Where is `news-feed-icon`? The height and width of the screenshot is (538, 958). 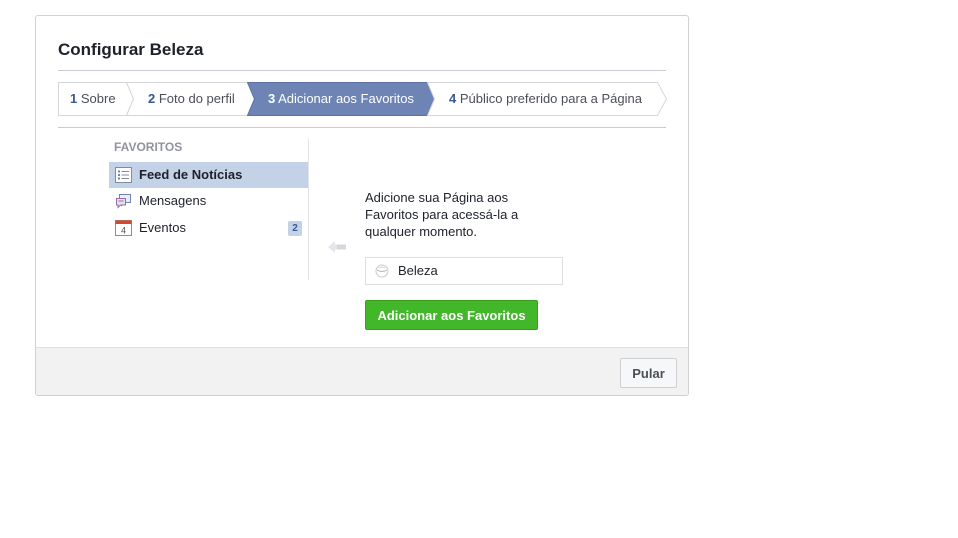 news-feed-icon is located at coordinates (123, 175).